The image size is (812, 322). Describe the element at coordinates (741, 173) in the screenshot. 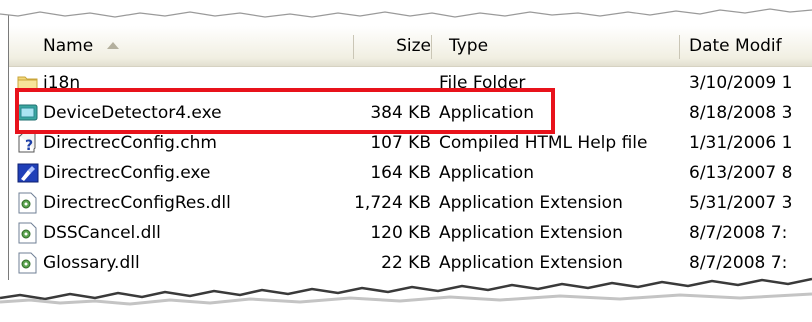

I see `file-date-modified: 6/13/2007 8` at that location.